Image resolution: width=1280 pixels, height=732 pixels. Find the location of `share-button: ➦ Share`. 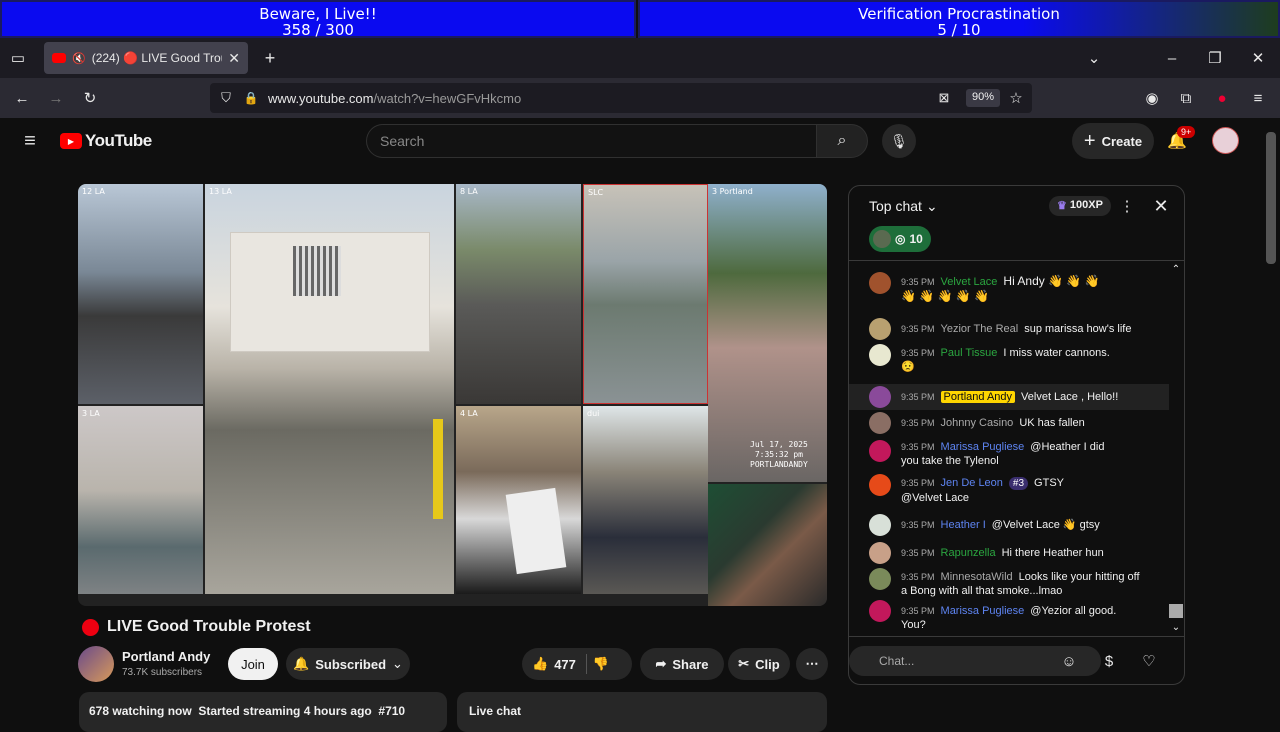

share-button: ➦ Share is located at coordinates (682, 664).